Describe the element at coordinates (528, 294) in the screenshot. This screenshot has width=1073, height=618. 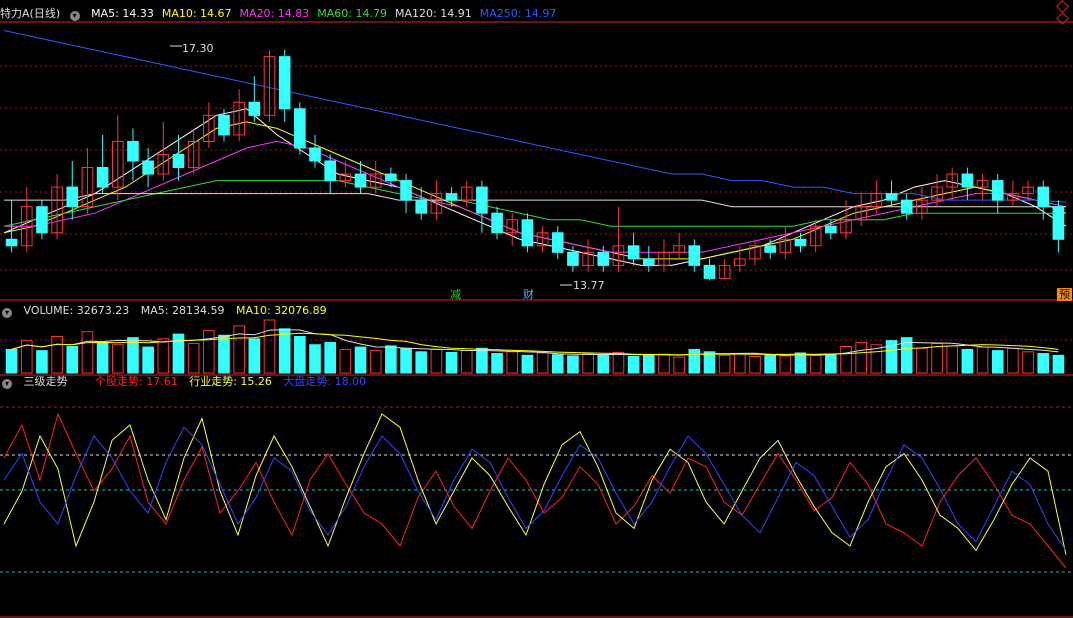
I see `badge-finance: 财` at that location.